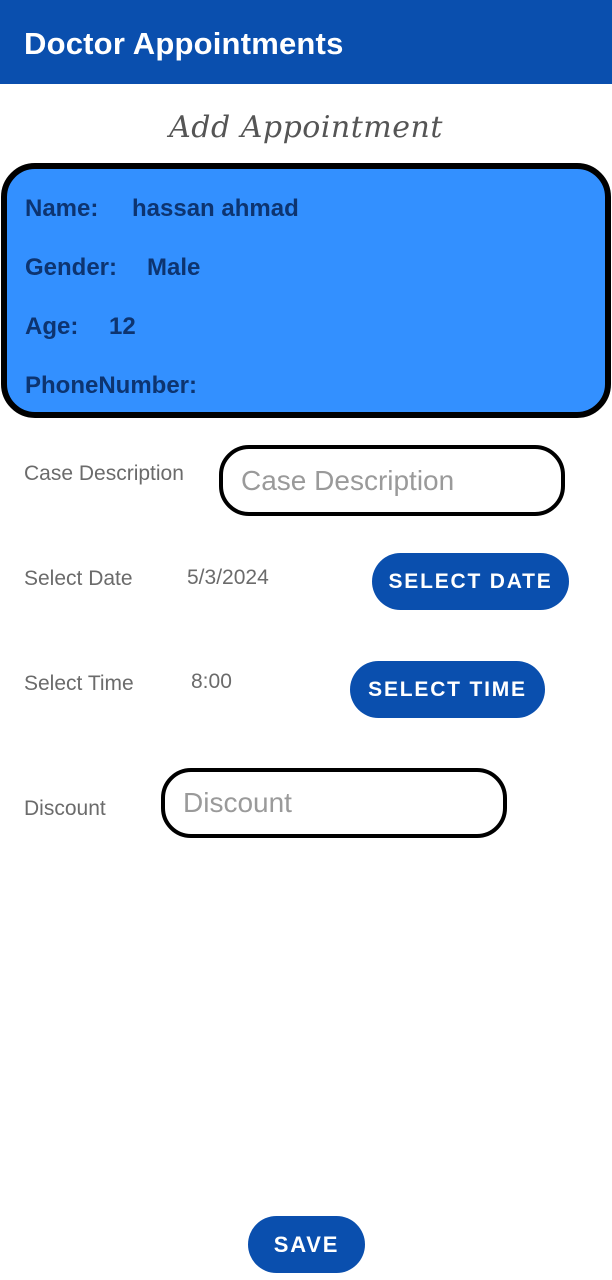 The height and width of the screenshot is (1280, 612). What do you see at coordinates (80, 327) in the screenshot?
I see `patient-age-row: Age: 12` at bounding box center [80, 327].